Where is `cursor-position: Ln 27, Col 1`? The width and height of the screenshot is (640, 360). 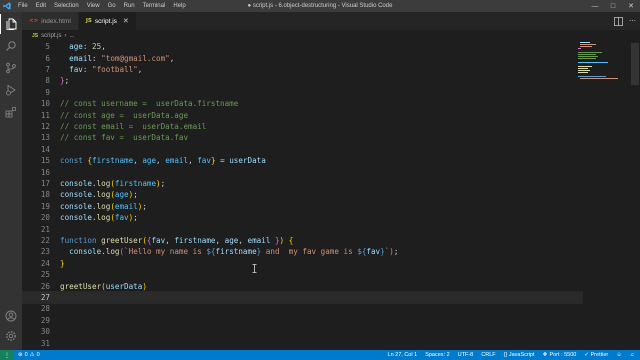
cursor-position: Ln 27, Col 1 is located at coordinates (403, 355).